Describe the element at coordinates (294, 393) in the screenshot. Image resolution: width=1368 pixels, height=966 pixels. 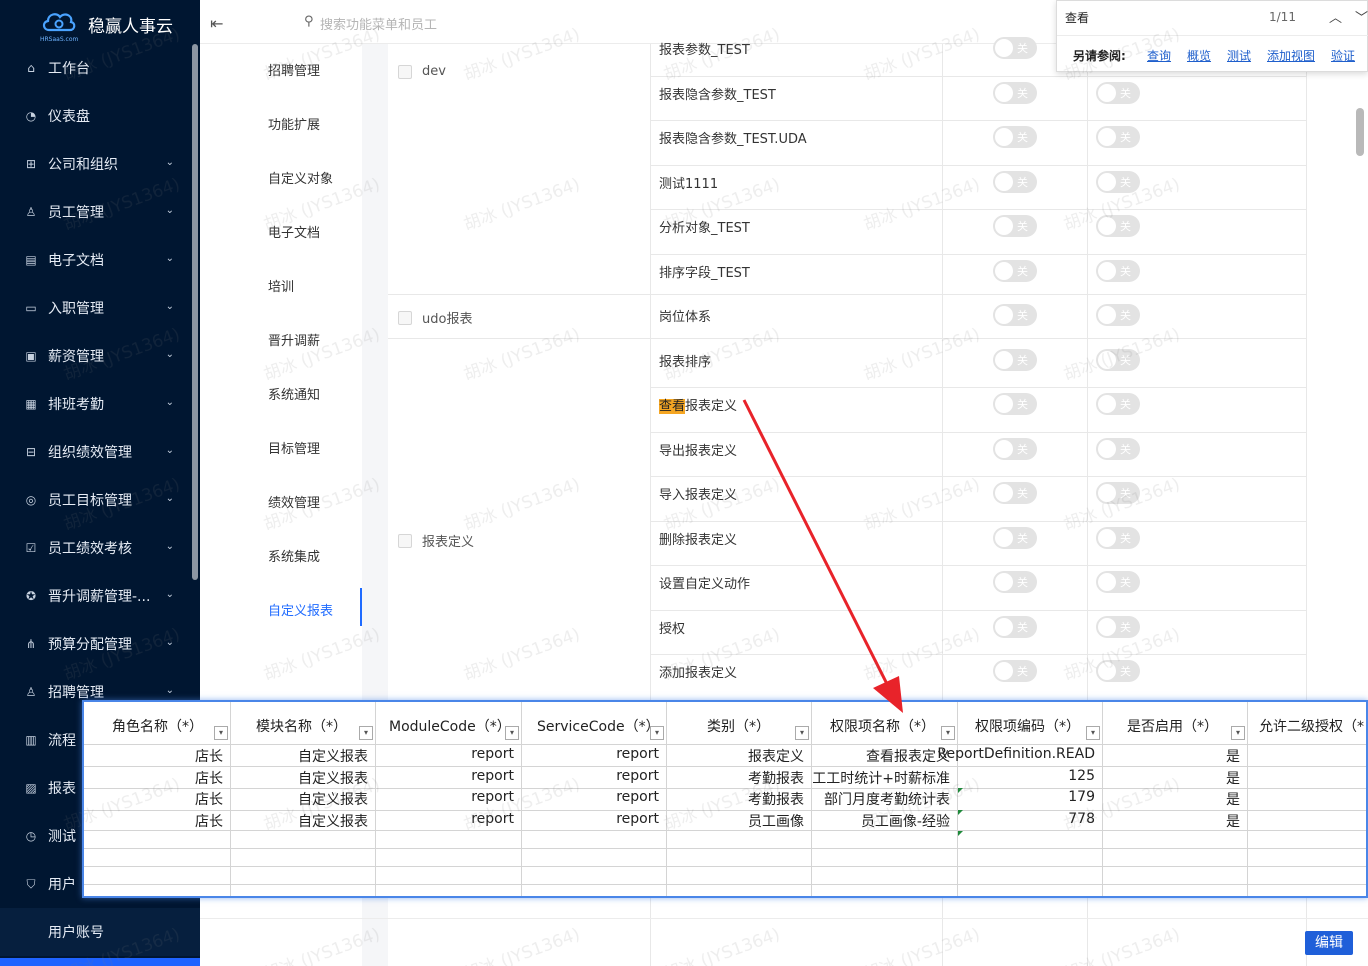
I see `secondary-menu-item: 系统通知` at that location.